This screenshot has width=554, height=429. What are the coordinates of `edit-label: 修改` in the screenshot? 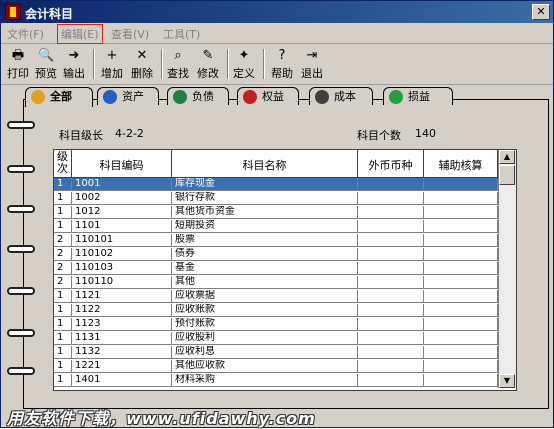 It's located at (208, 73).